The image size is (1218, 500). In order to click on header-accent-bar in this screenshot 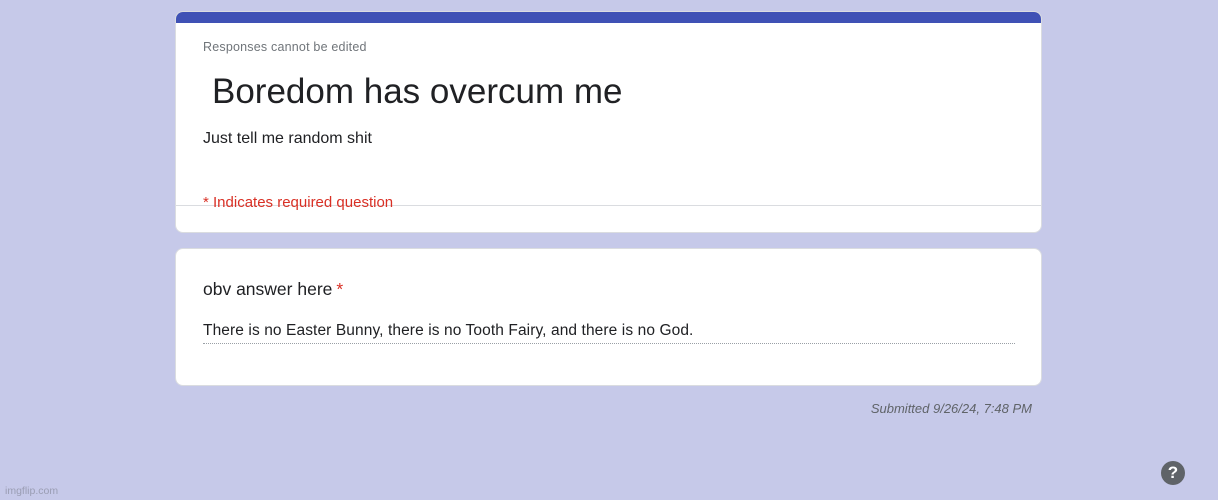, I will do `click(608, 17)`.